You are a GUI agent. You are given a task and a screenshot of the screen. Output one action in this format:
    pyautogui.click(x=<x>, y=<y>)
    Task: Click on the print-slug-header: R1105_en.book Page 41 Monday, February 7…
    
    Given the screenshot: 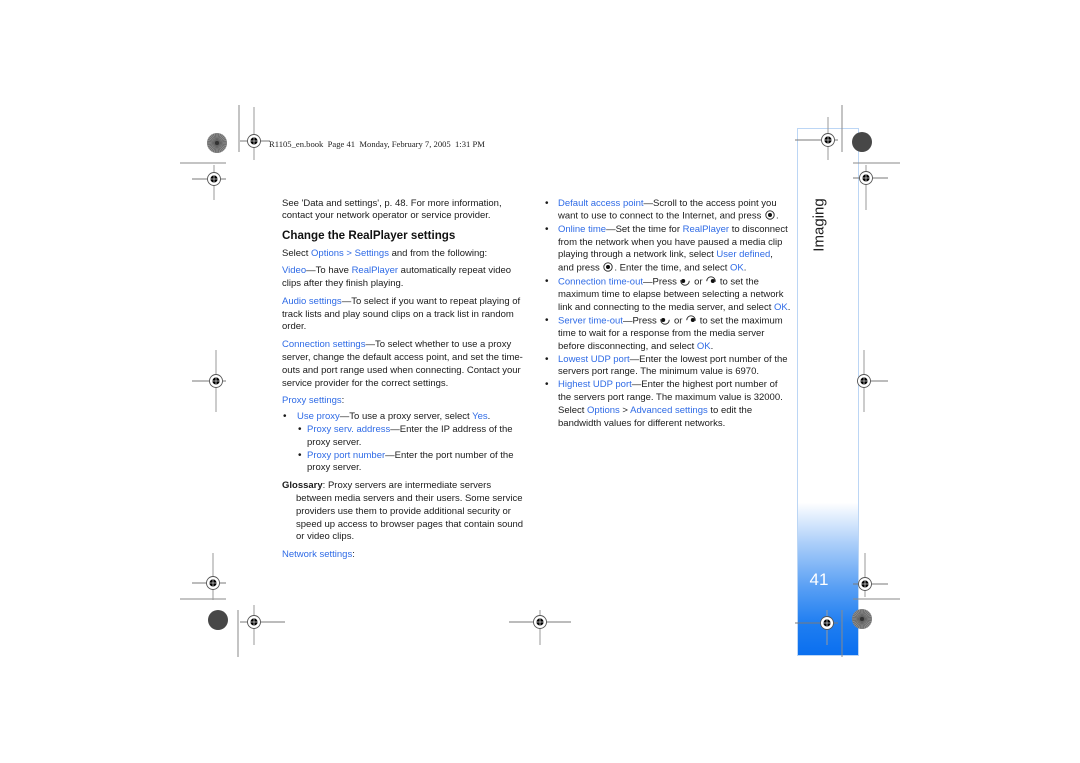 What is the action you would take?
    pyautogui.click(x=377, y=144)
    